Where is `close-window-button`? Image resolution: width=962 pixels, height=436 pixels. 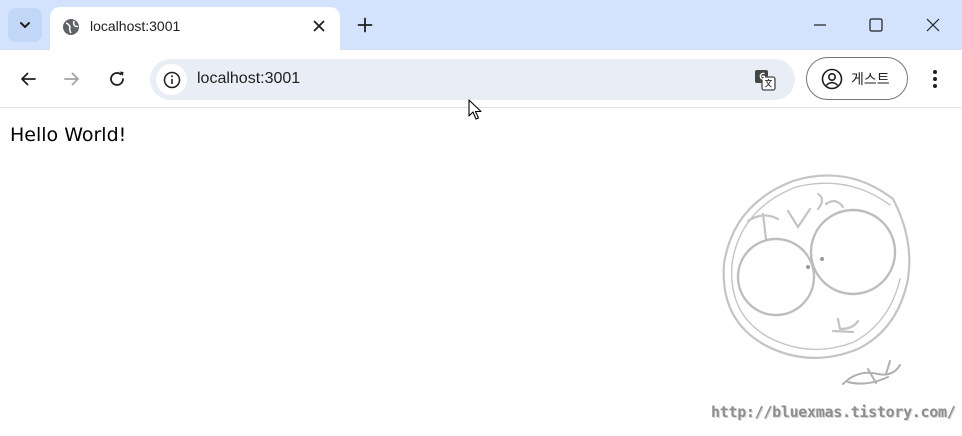 close-window-button is located at coordinates (933, 25).